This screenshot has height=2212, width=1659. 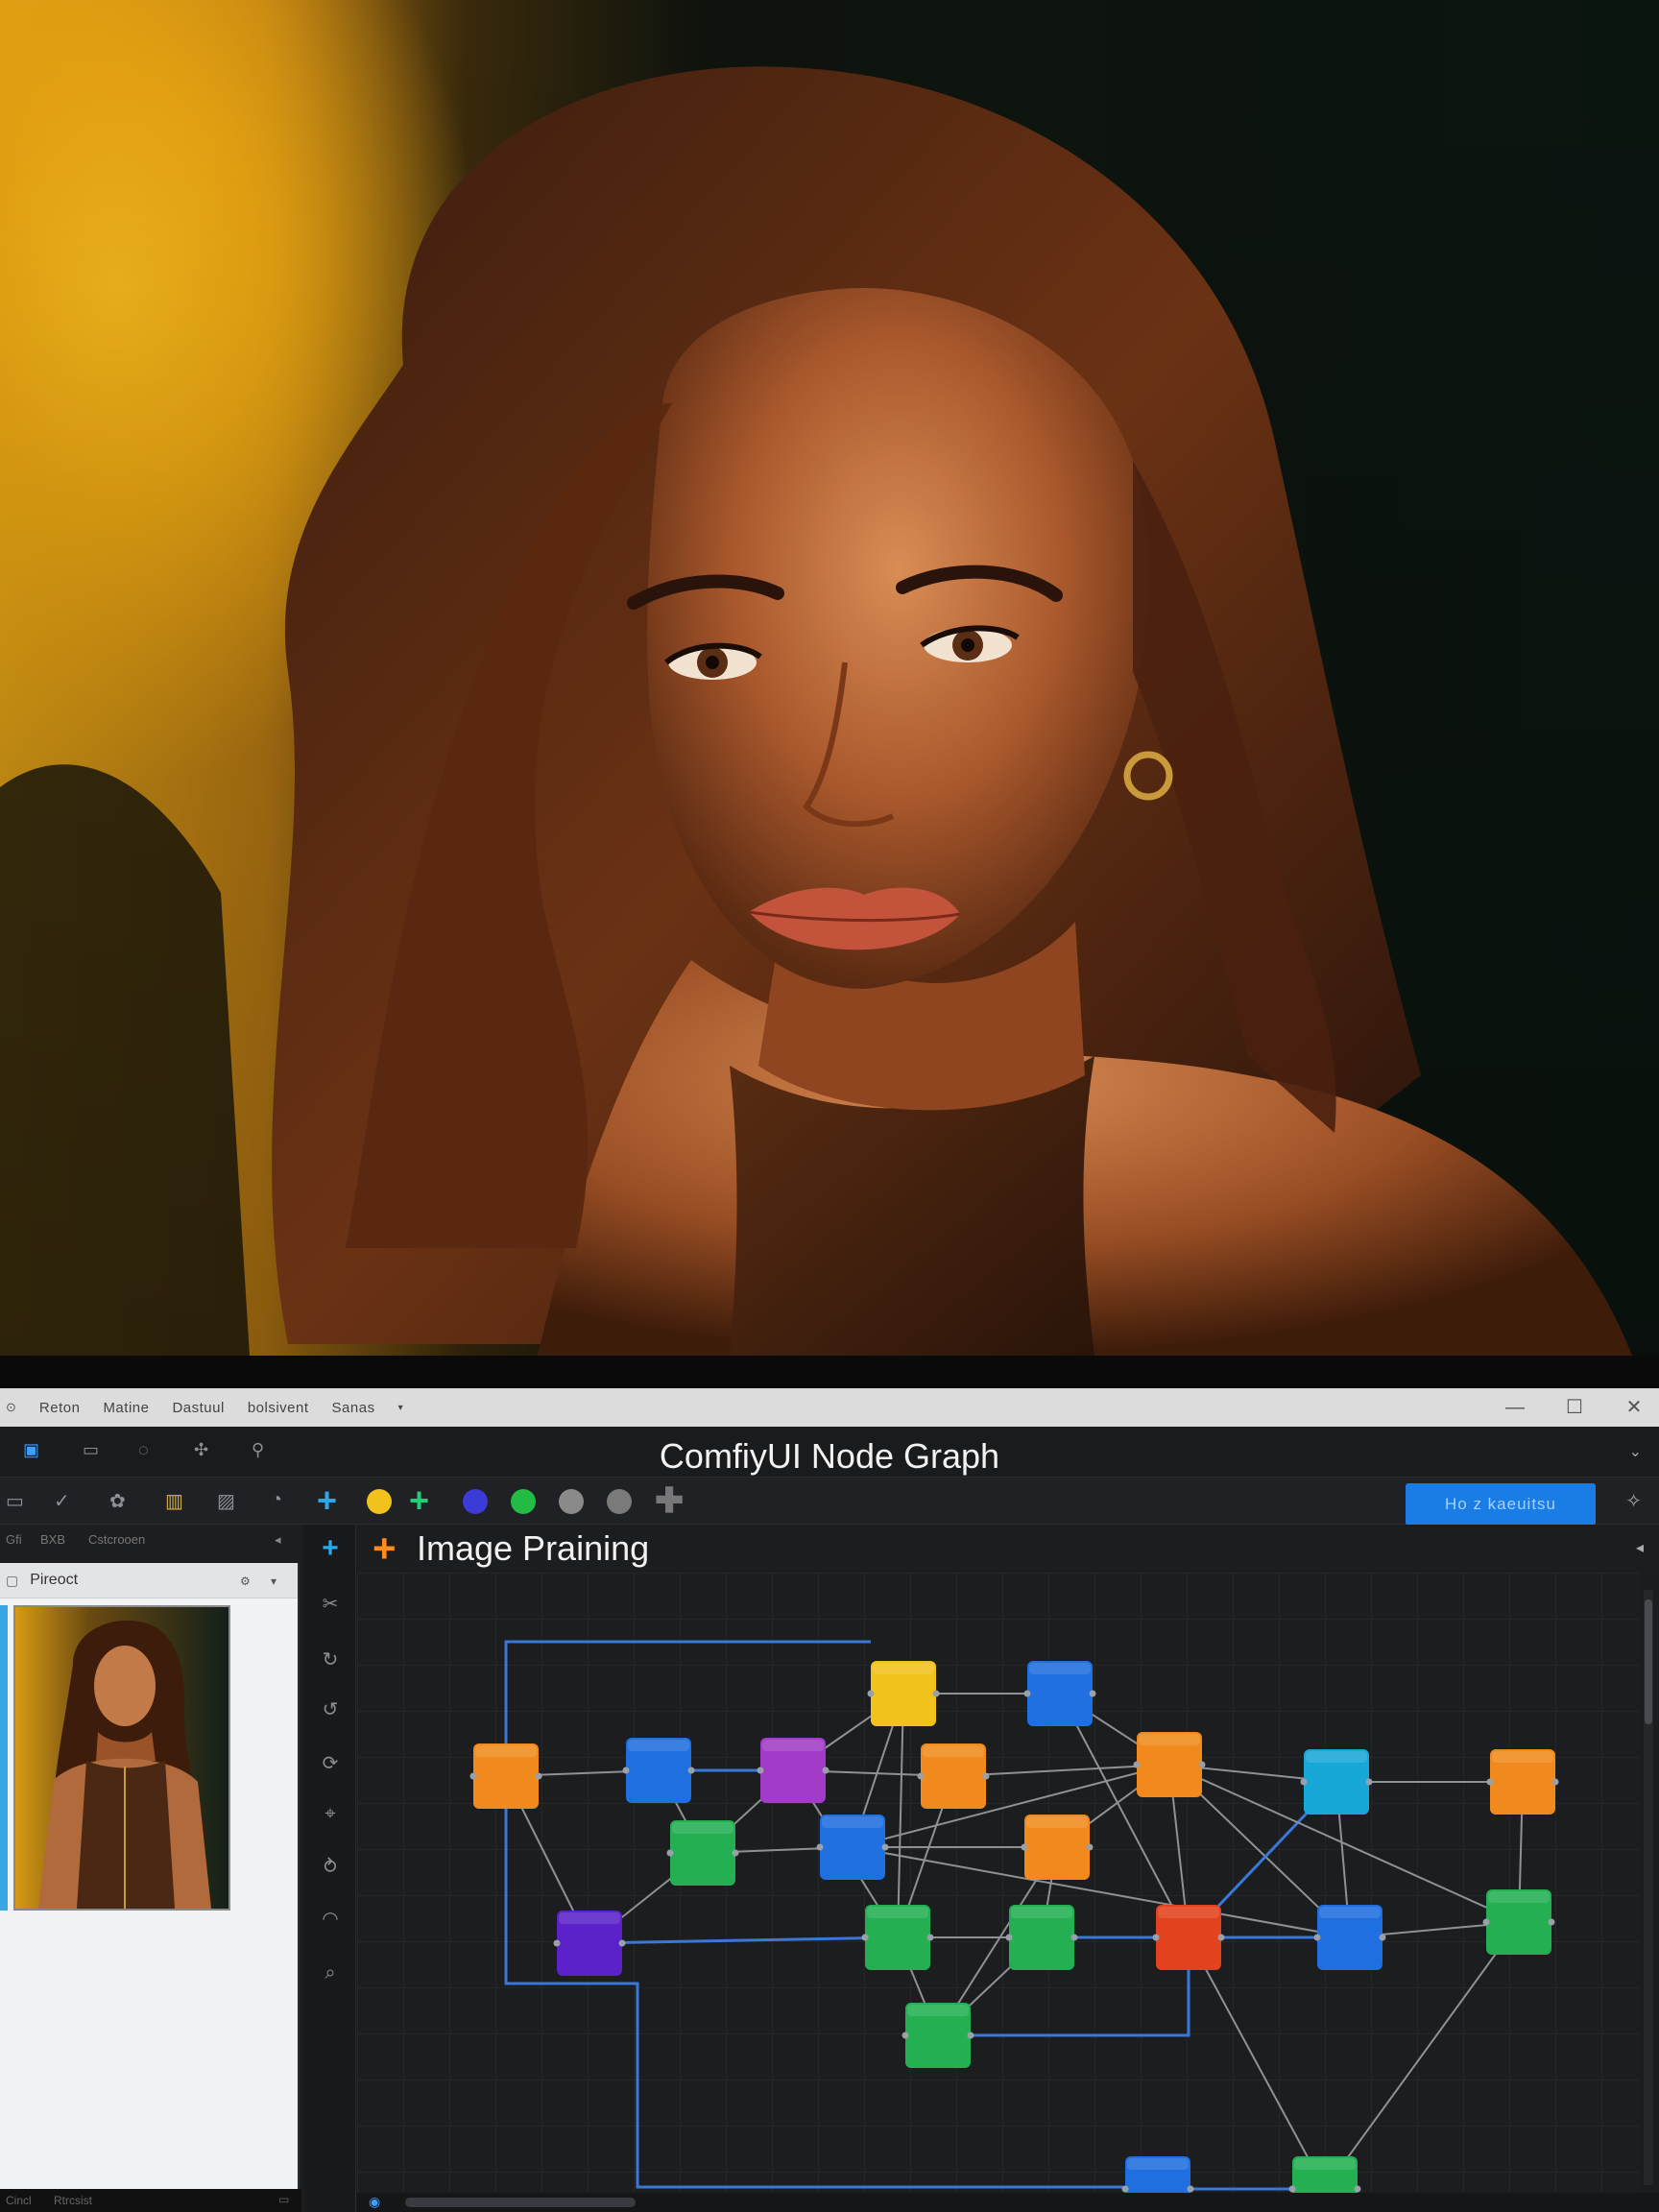 What do you see at coordinates (198, 1408) in the screenshot?
I see `menu-item: Dastuul` at bounding box center [198, 1408].